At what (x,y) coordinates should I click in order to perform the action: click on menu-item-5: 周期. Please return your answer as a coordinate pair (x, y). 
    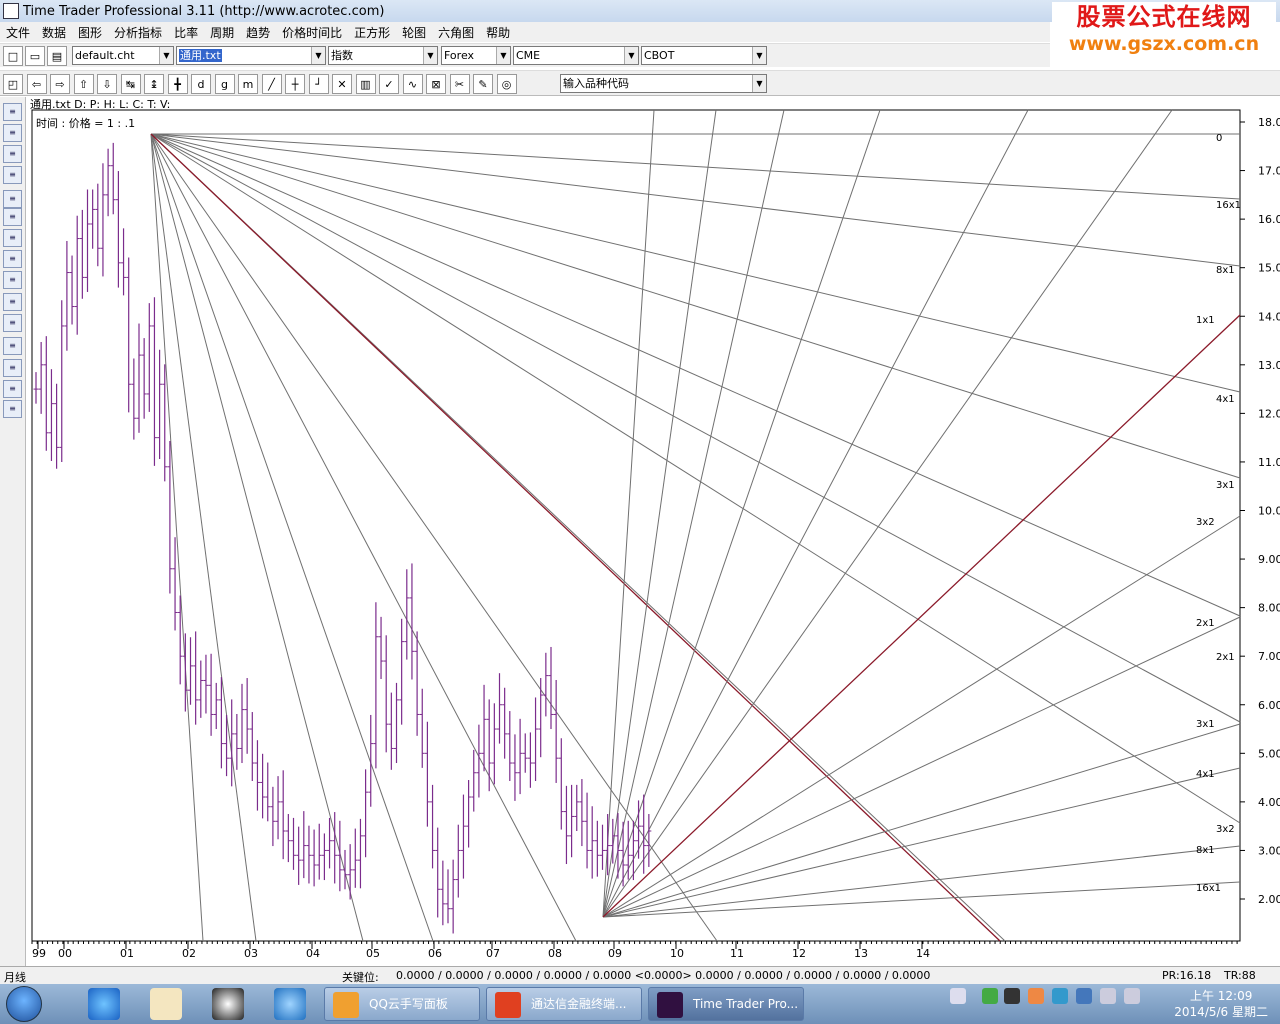
    Looking at the image, I should click on (222, 32).